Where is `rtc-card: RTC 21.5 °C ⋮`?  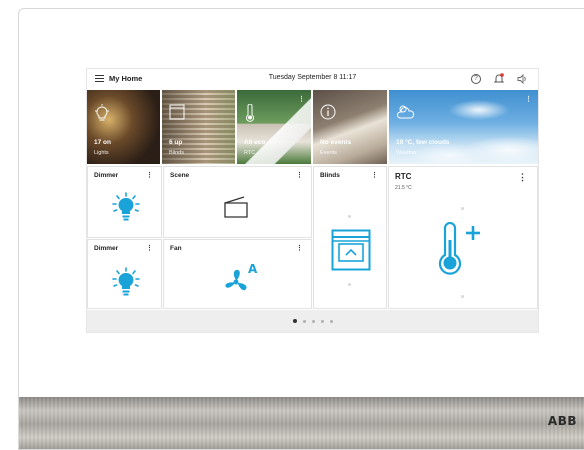 rtc-card: RTC 21.5 °C ⋮ is located at coordinates (463, 237).